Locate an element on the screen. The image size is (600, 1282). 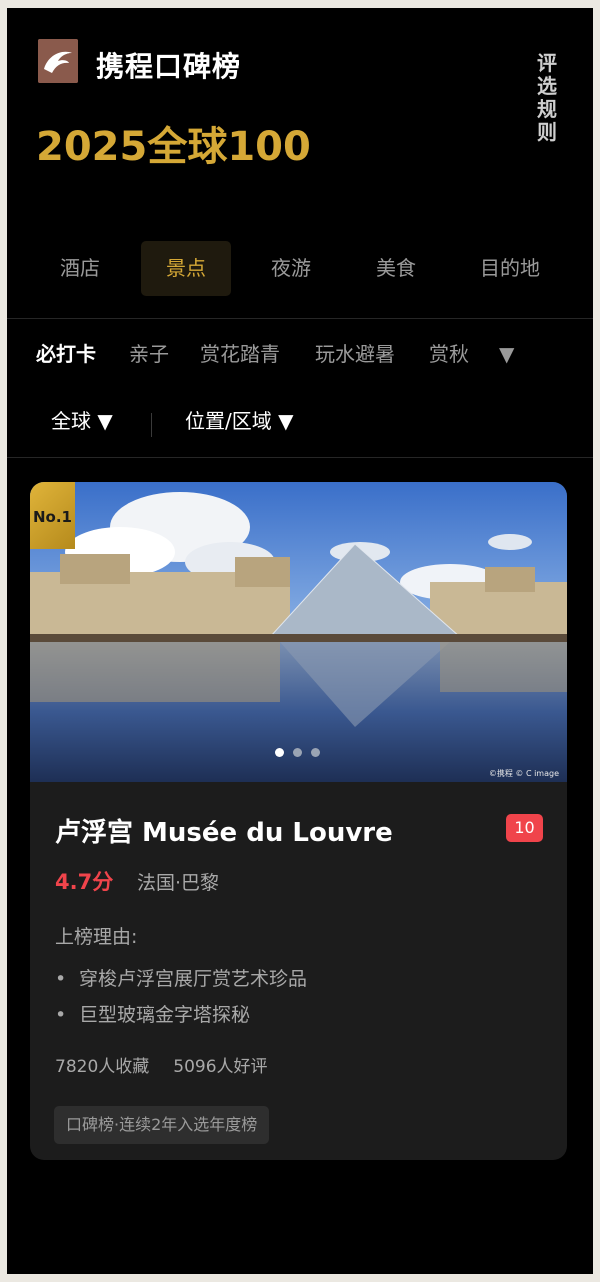
category-tabs: 酒店 景点 夜游 美食 目的地 is located at coordinates (300, 268).